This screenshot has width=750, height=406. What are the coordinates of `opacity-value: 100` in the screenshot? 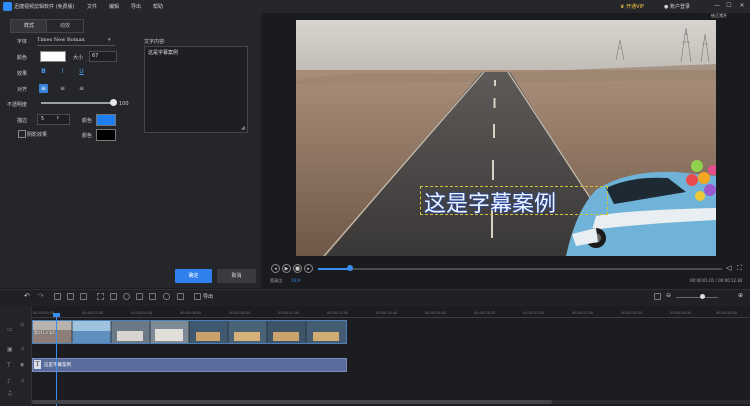 It's located at (124, 104).